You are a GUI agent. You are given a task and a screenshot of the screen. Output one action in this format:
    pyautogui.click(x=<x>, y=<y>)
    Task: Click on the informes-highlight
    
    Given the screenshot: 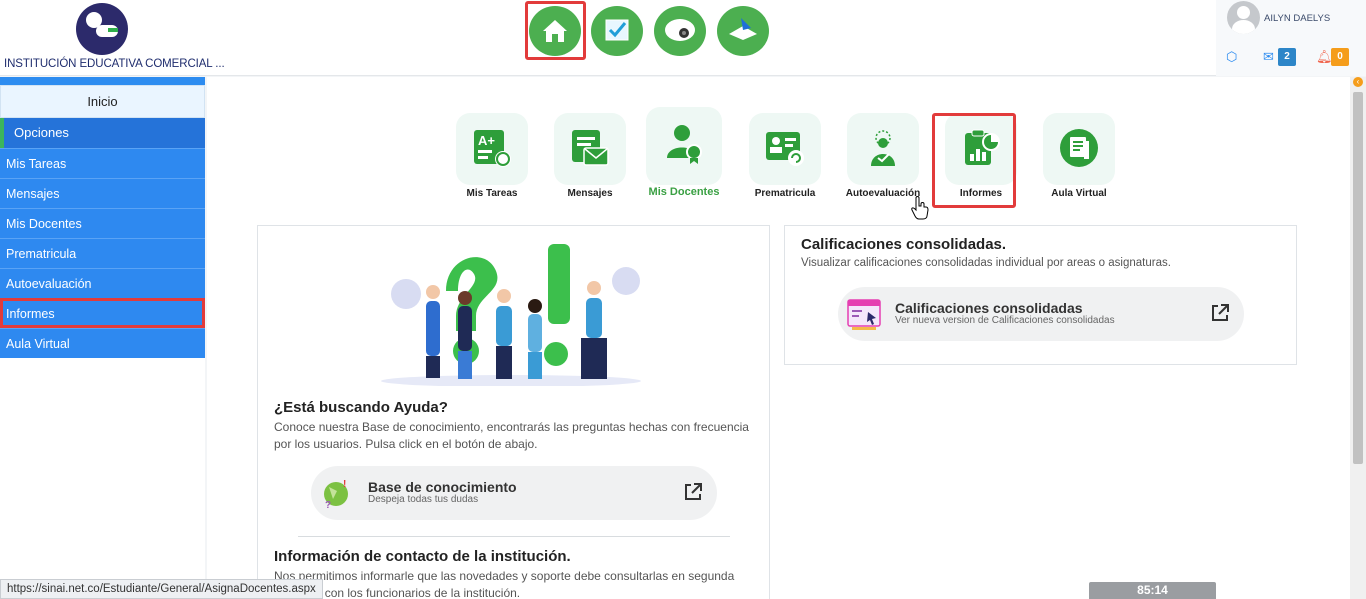 What is the action you would take?
    pyautogui.click(x=974, y=160)
    